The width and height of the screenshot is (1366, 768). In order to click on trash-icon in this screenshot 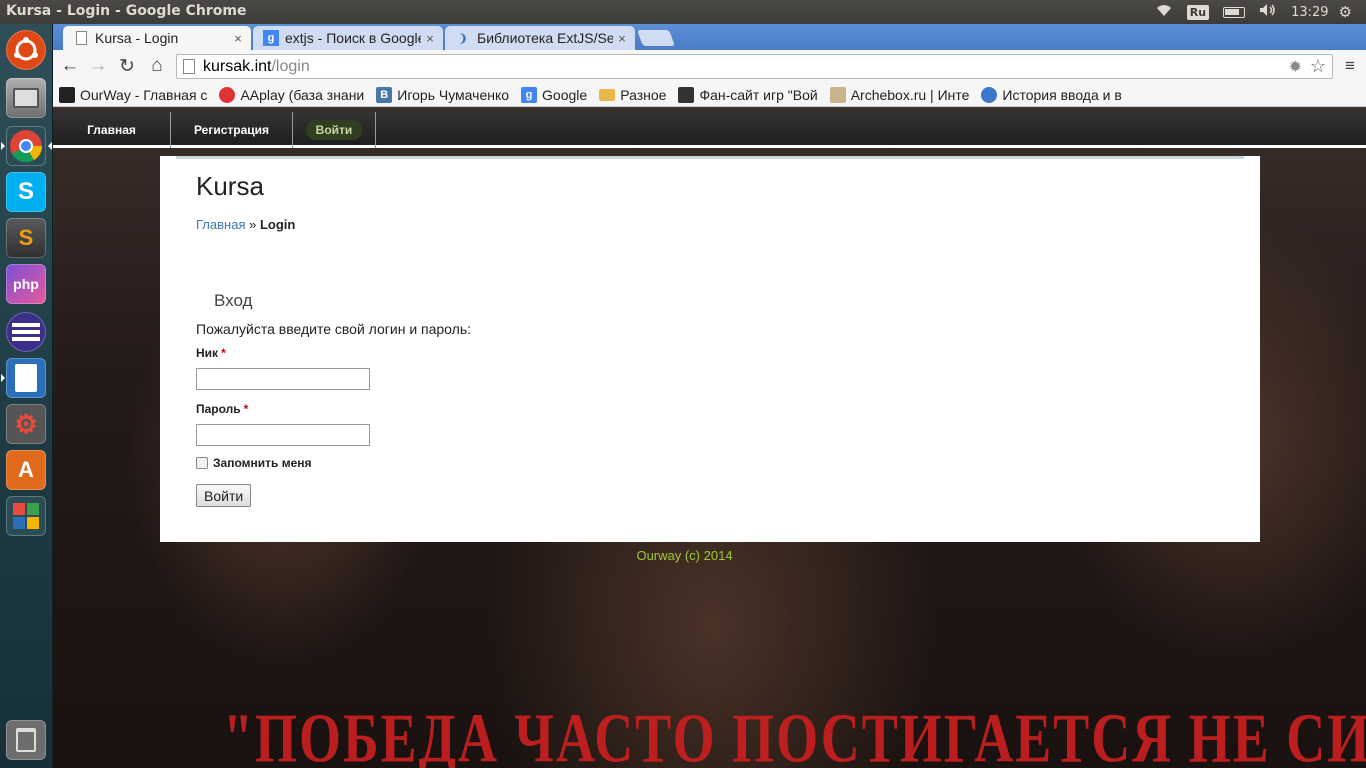, I will do `click(26, 740)`.